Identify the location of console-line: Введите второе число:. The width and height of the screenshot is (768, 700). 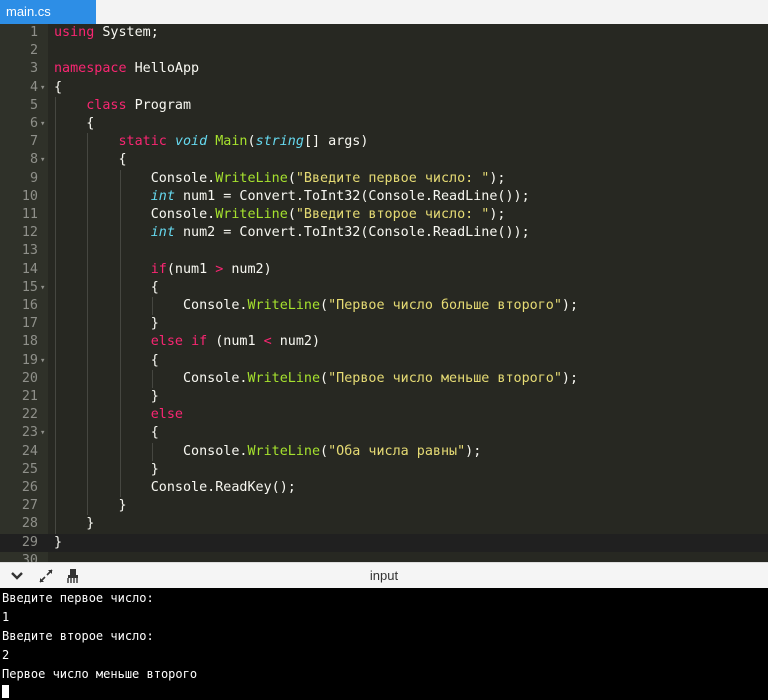
(78, 636).